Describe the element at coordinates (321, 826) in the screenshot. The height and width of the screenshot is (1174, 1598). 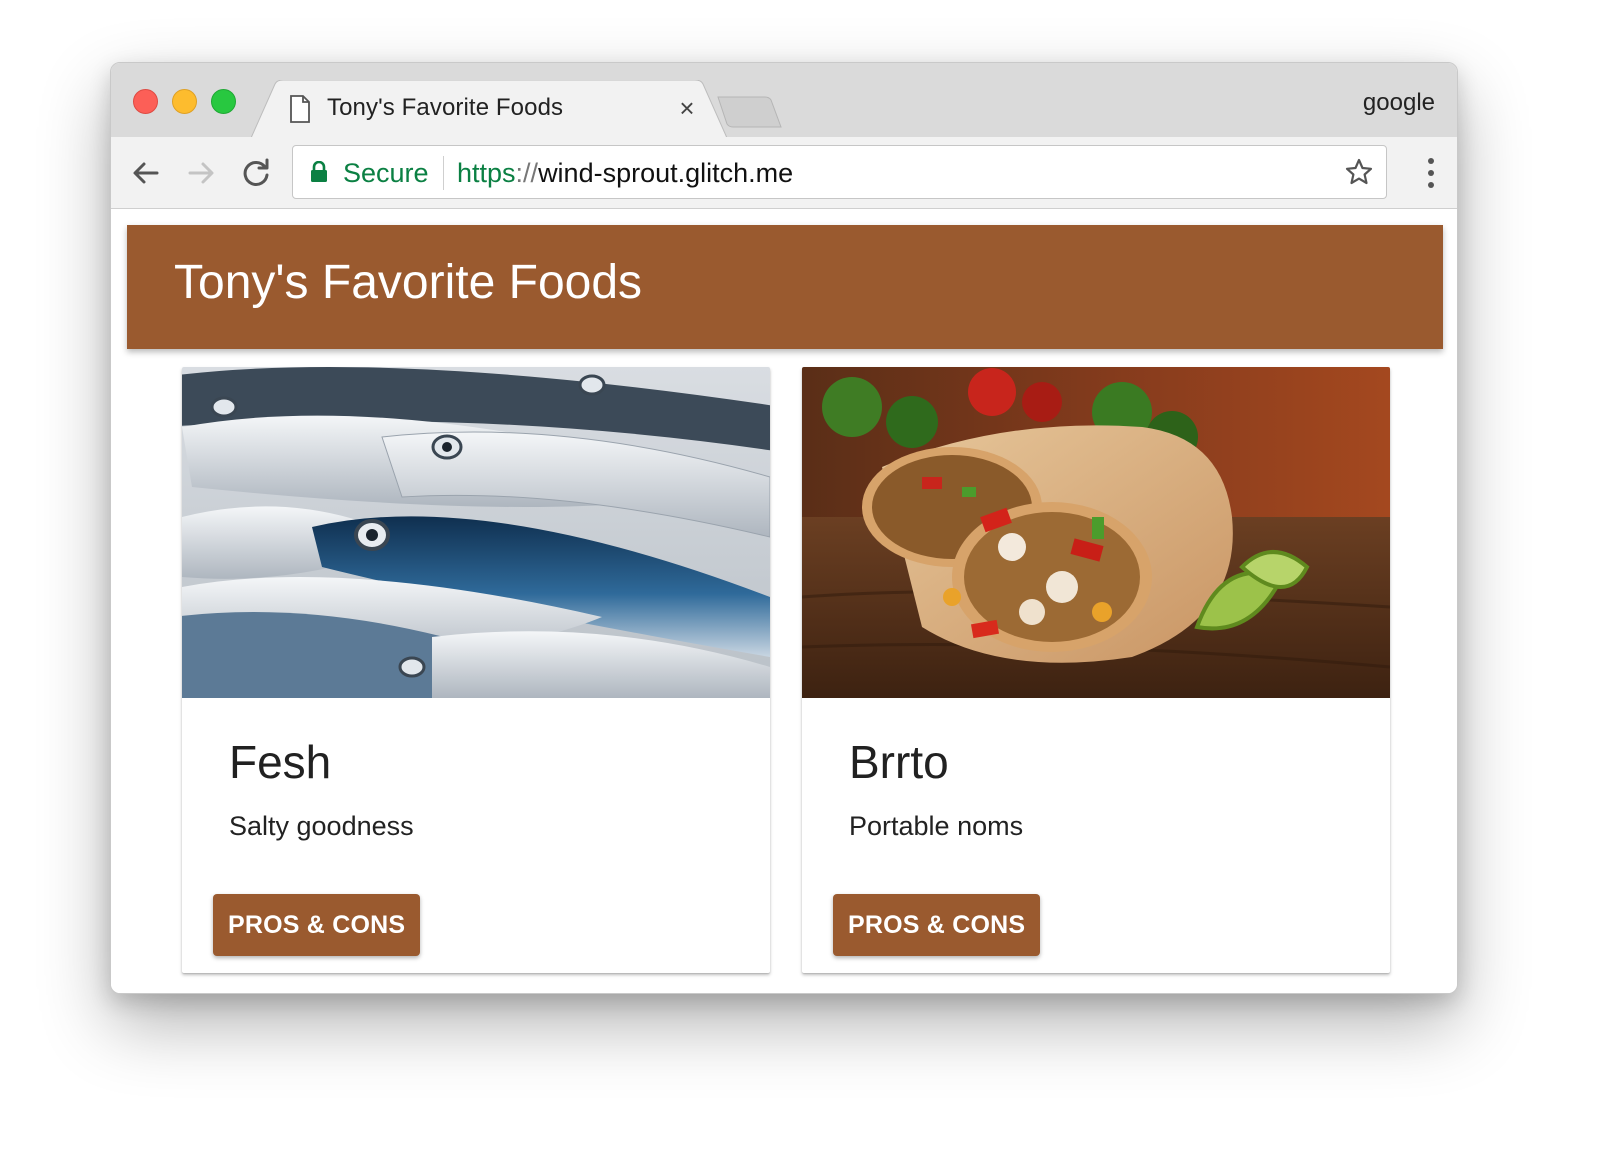
I see `card-subtitle: Salty goodness` at that location.